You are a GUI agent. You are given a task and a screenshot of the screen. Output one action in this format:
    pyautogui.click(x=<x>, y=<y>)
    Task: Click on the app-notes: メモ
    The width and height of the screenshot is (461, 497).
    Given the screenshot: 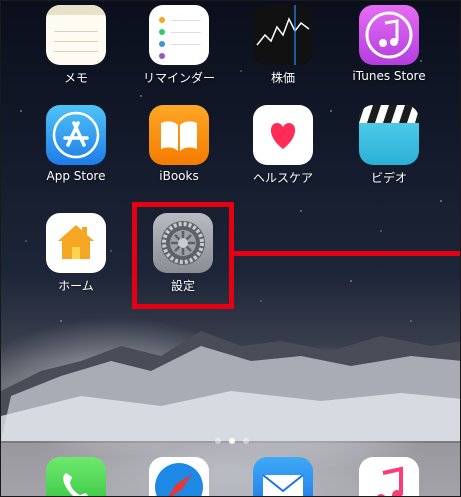 What is the action you would take?
    pyautogui.click(x=76, y=45)
    